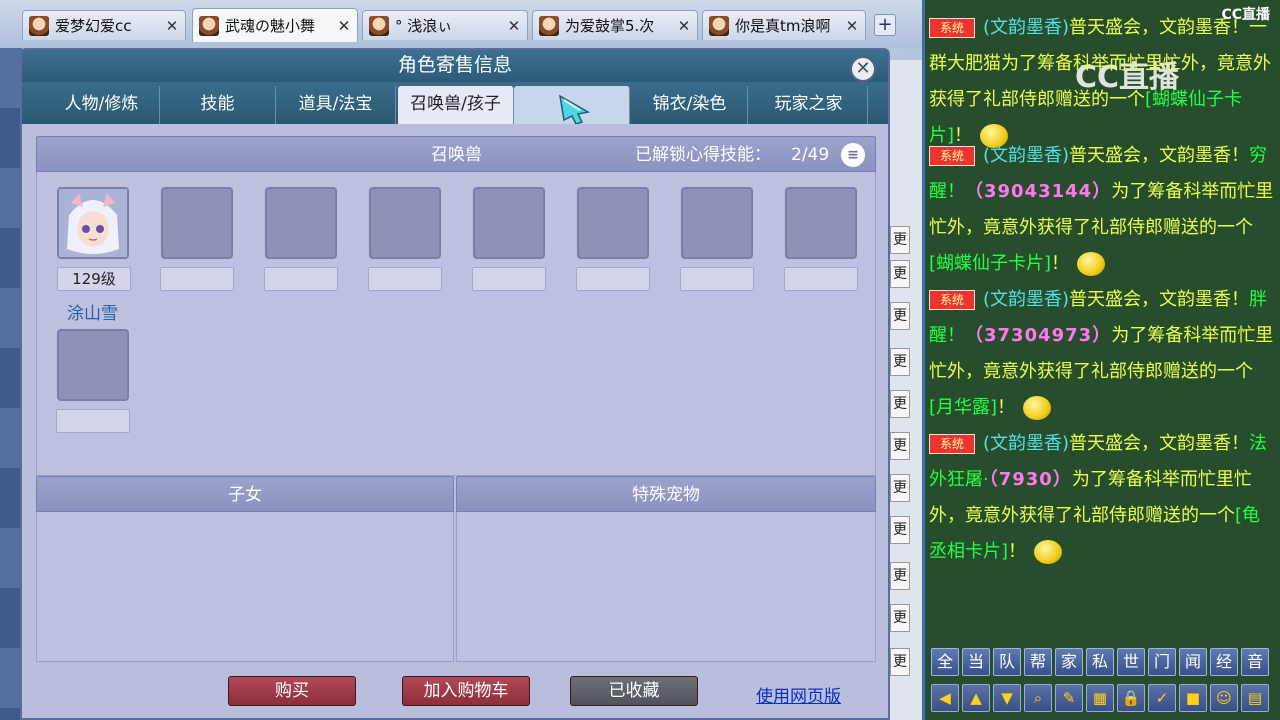 The width and height of the screenshot is (1280, 720). Describe the element at coordinates (1038, 662) in the screenshot. I see `channel-guild-button: 帮` at that location.